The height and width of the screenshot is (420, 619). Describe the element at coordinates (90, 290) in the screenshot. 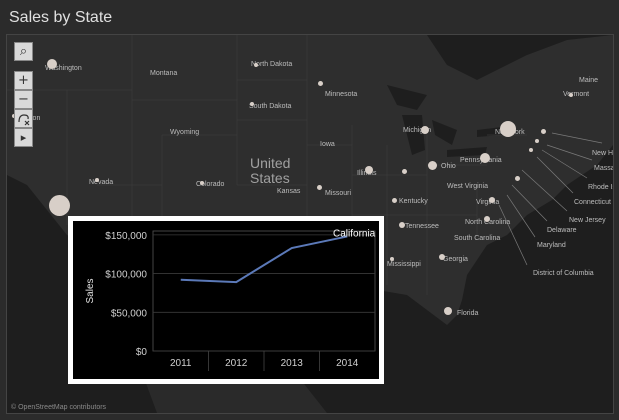

I see `y-axis-title: Sales` at that location.